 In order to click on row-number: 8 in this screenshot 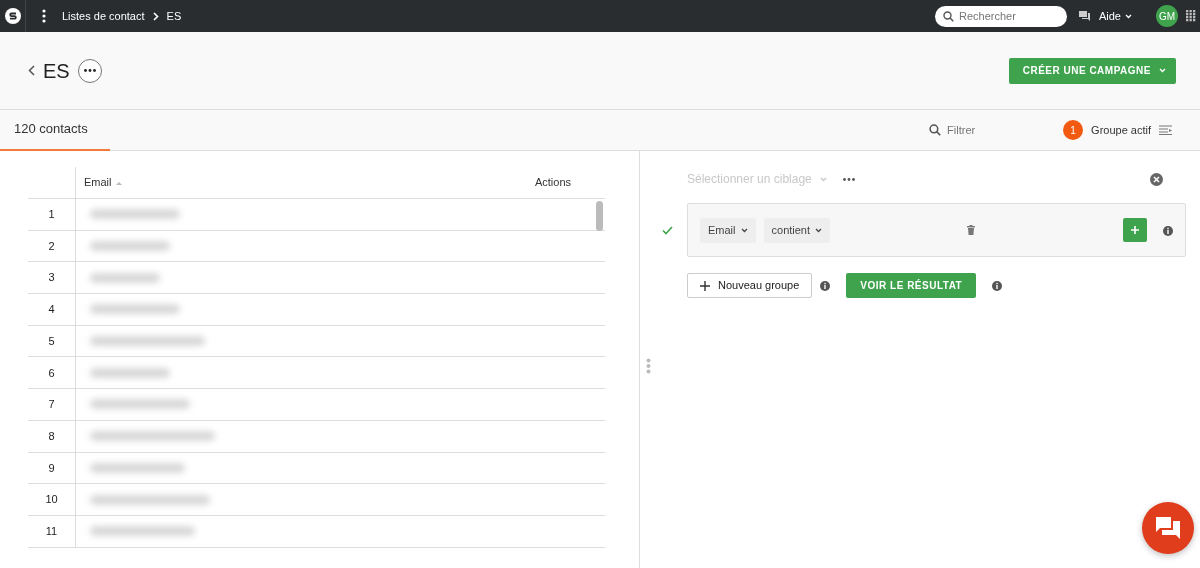, I will do `click(52, 436)`.